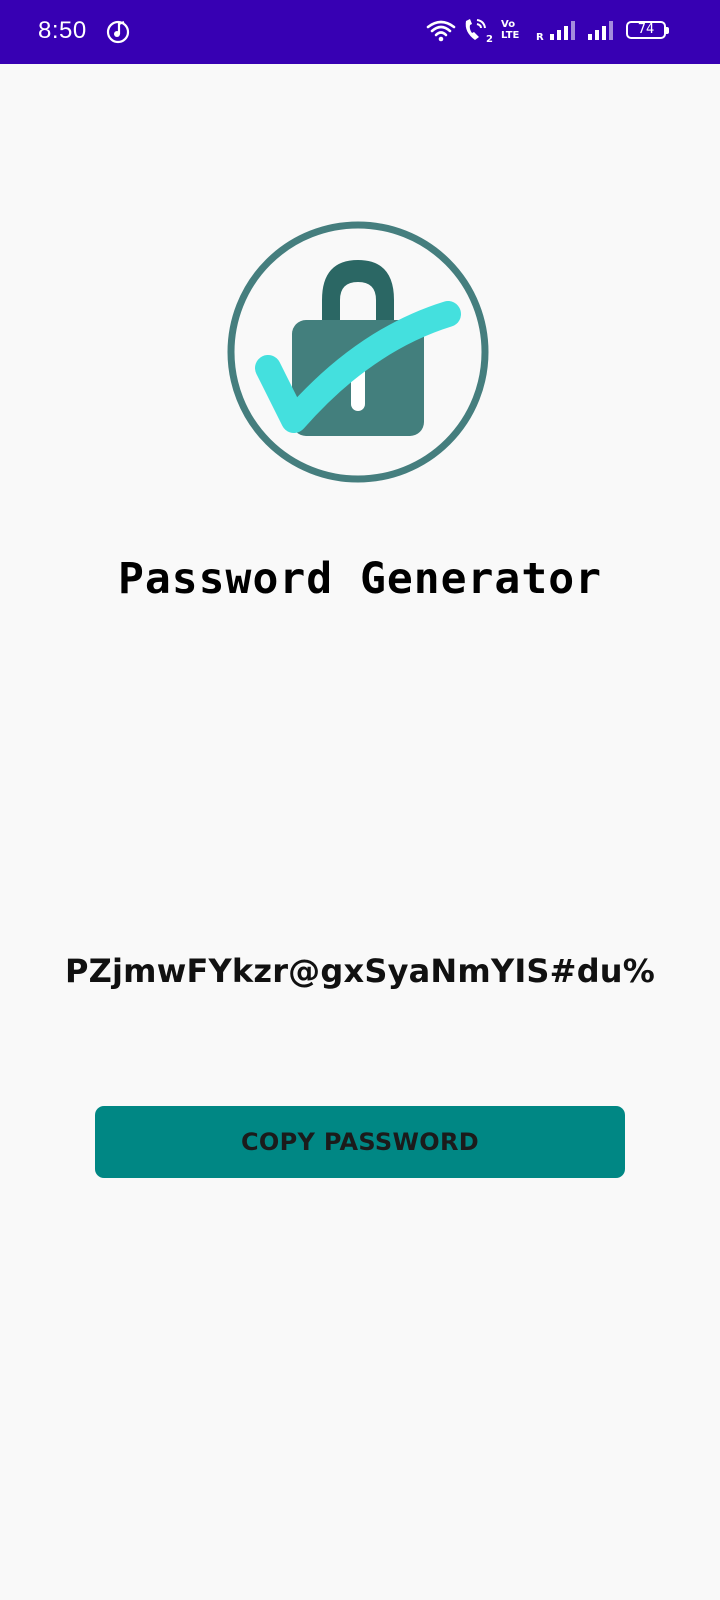 This screenshot has width=720, height=1600. I want to click on signal-icon, so click(562, 30).